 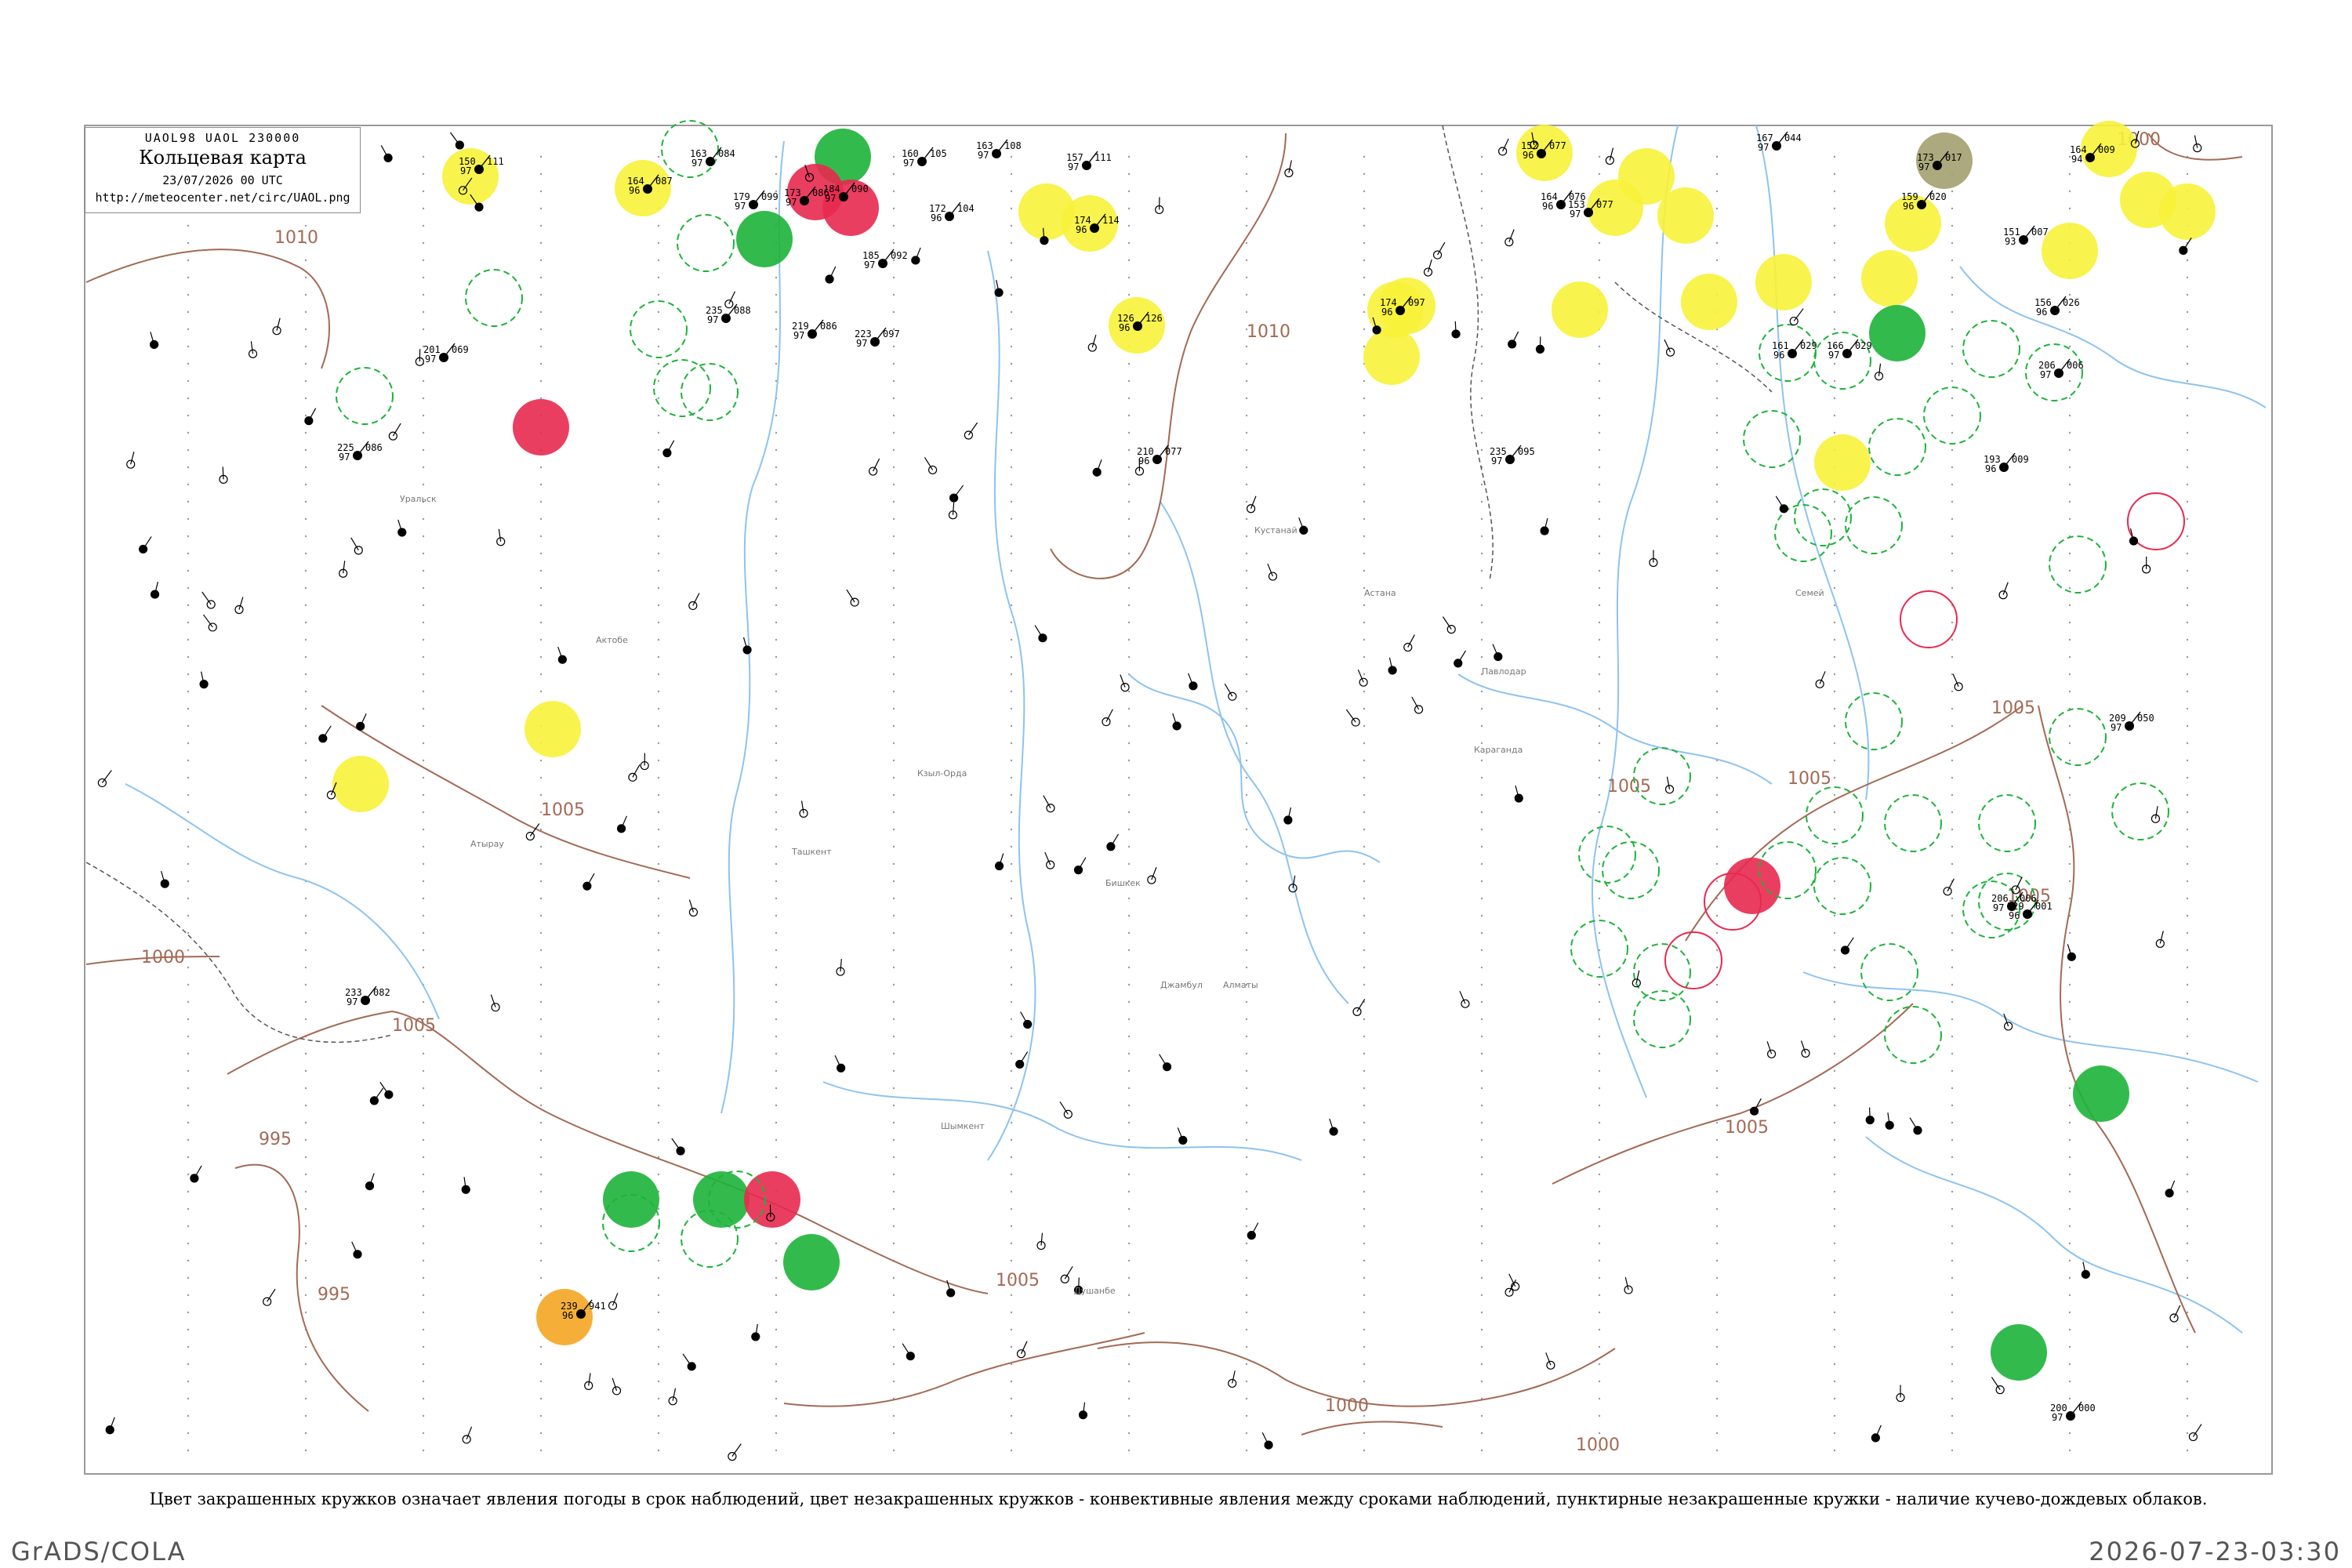 I want to click on station-pressure: 007, so click(x=2040, y=232).